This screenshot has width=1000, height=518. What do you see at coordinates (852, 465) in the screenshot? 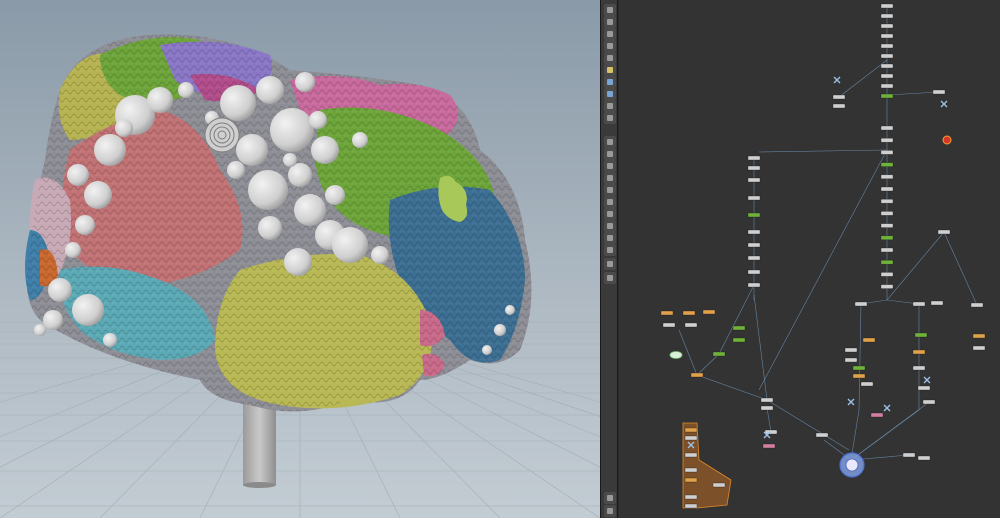
I see `output-node` at bounding box center [852, 465].